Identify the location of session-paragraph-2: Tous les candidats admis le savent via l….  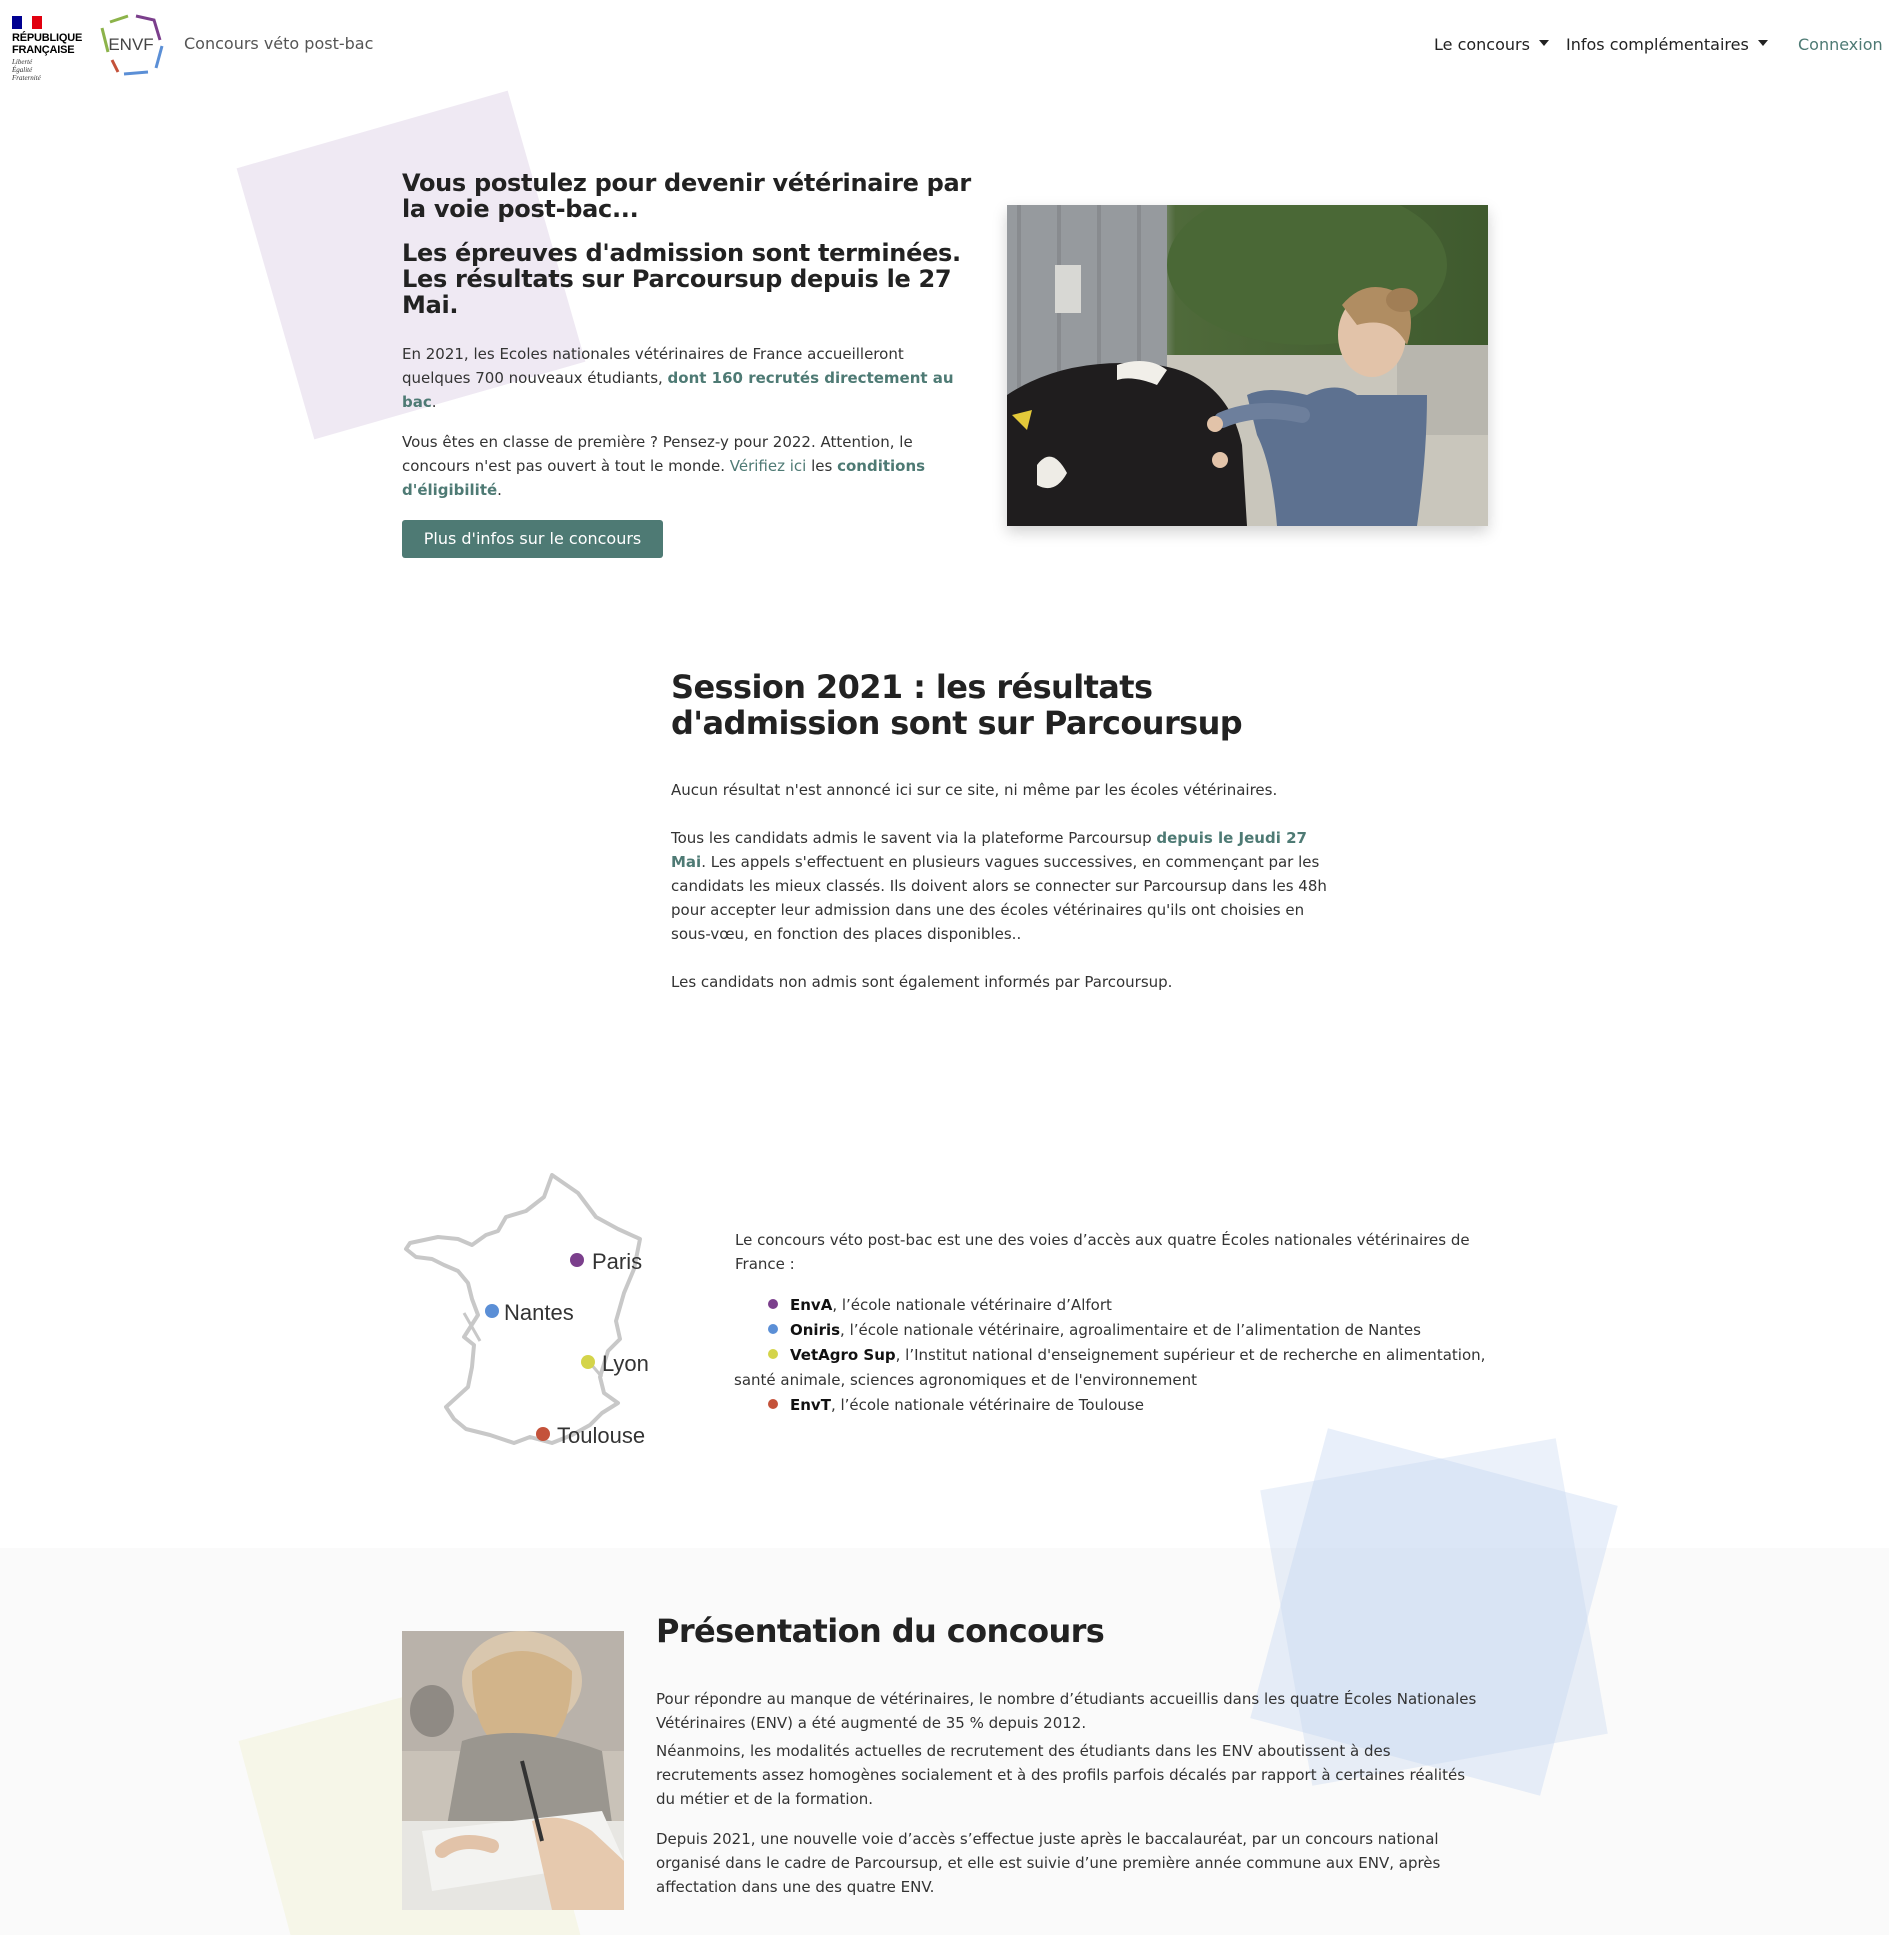
(1006, 886).